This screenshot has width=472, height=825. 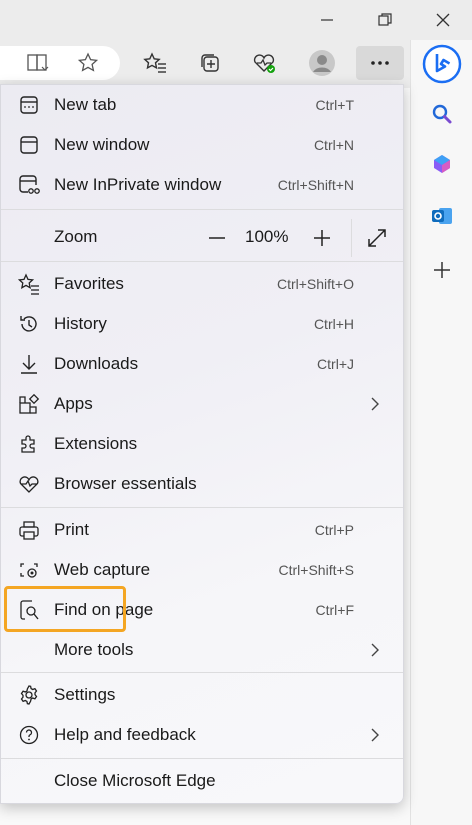 What do you see at coordinates (102, 144) in the screenshot?
I see `menu-item-label: New window` at bounding box center [102, 144].